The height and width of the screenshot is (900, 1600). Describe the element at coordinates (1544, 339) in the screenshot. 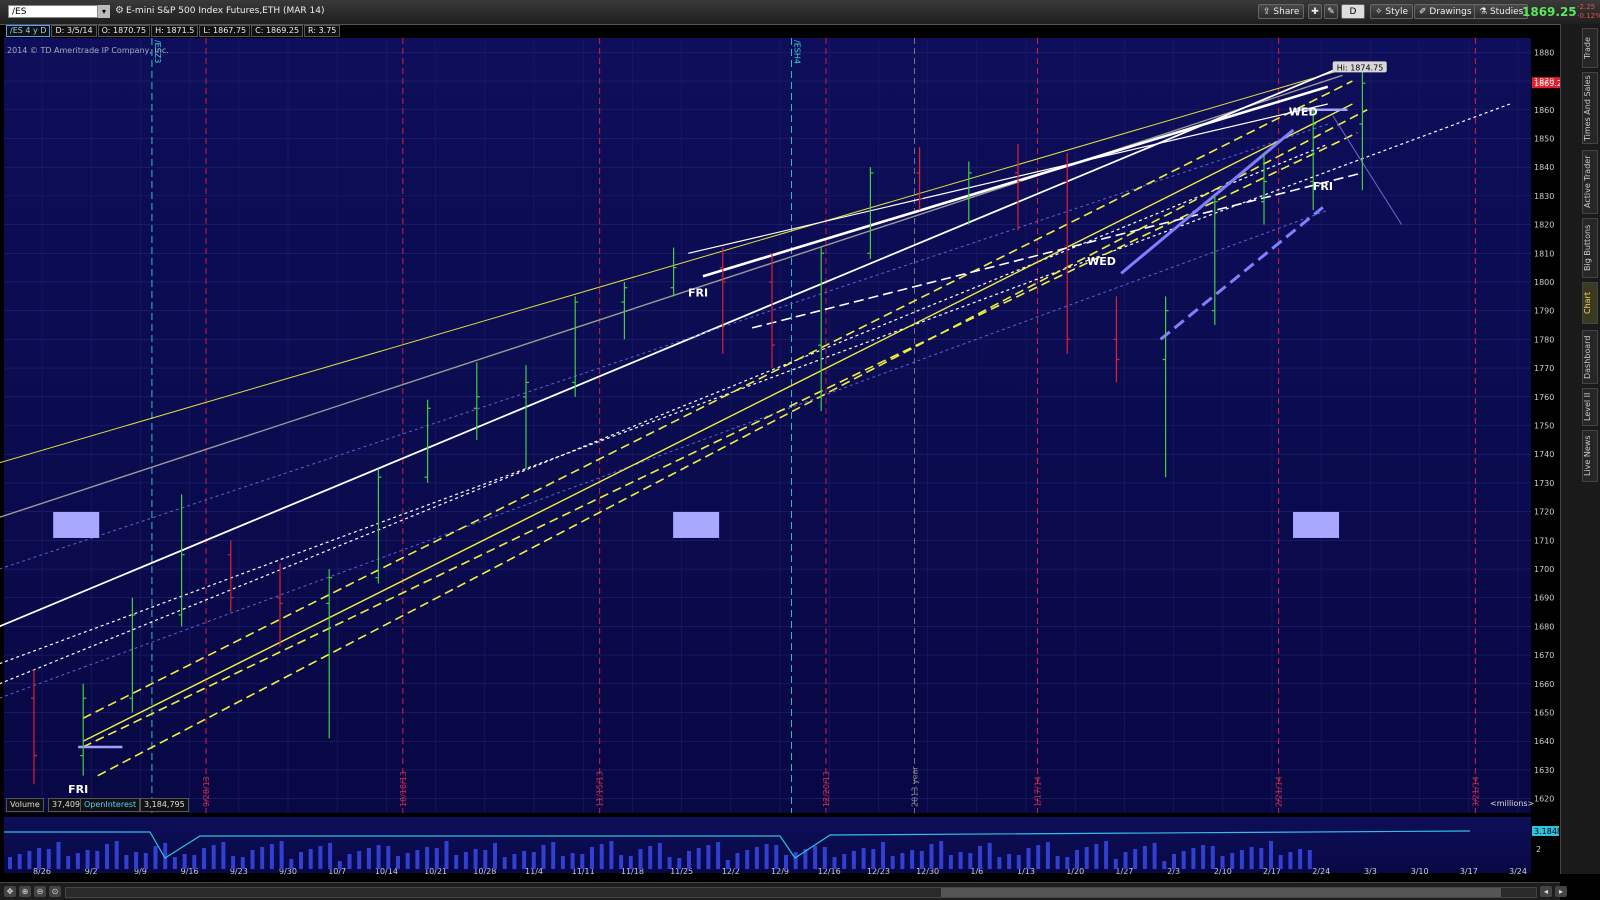

I see `price-tick-label: 1780` at that location.